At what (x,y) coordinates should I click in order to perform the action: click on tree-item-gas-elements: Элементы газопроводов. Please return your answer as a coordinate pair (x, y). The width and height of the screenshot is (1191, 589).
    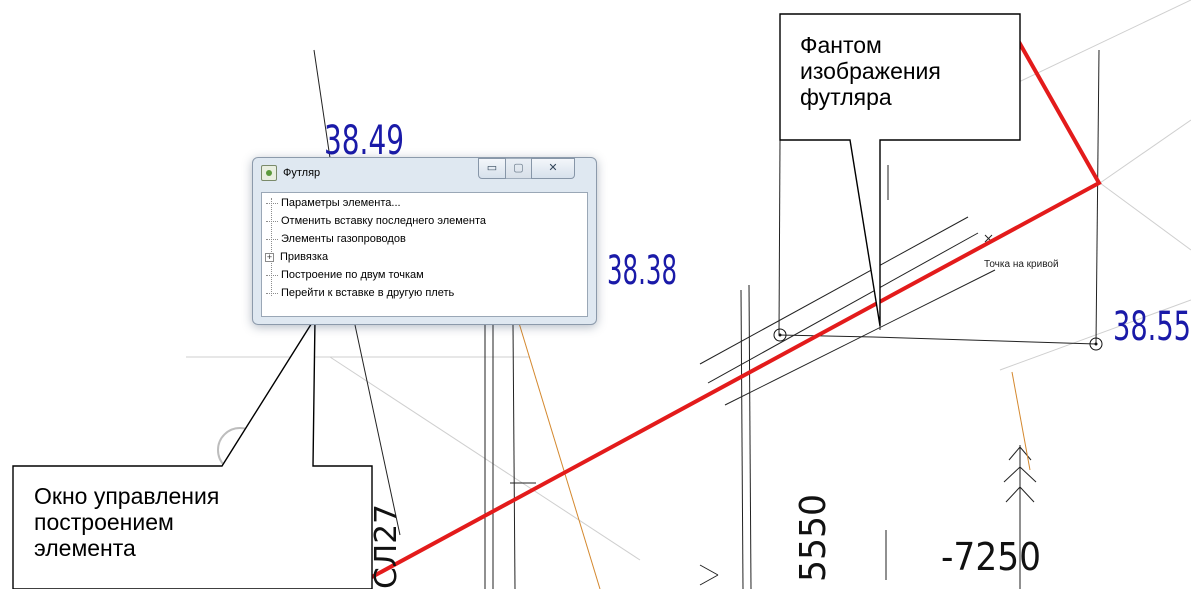
    Looking at the image, I should click on (336, 239).